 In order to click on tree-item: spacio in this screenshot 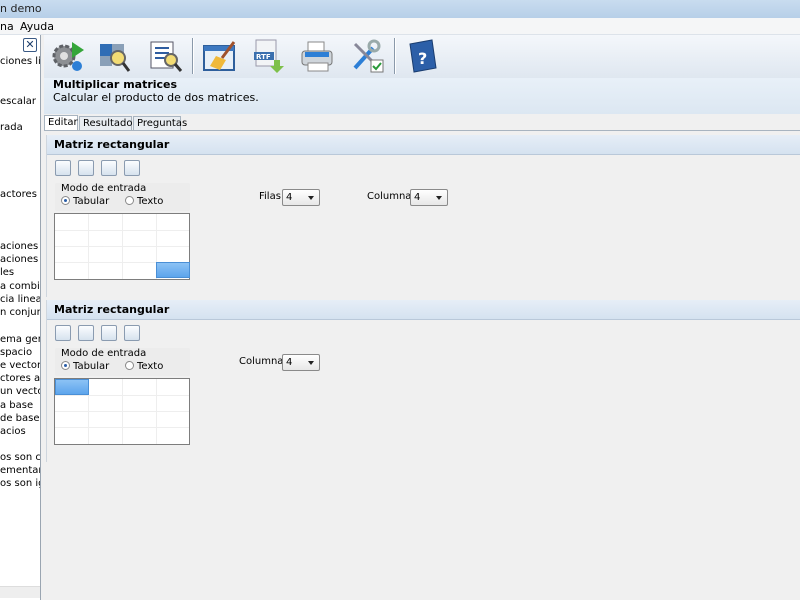, I will do `click(20, 352)`.